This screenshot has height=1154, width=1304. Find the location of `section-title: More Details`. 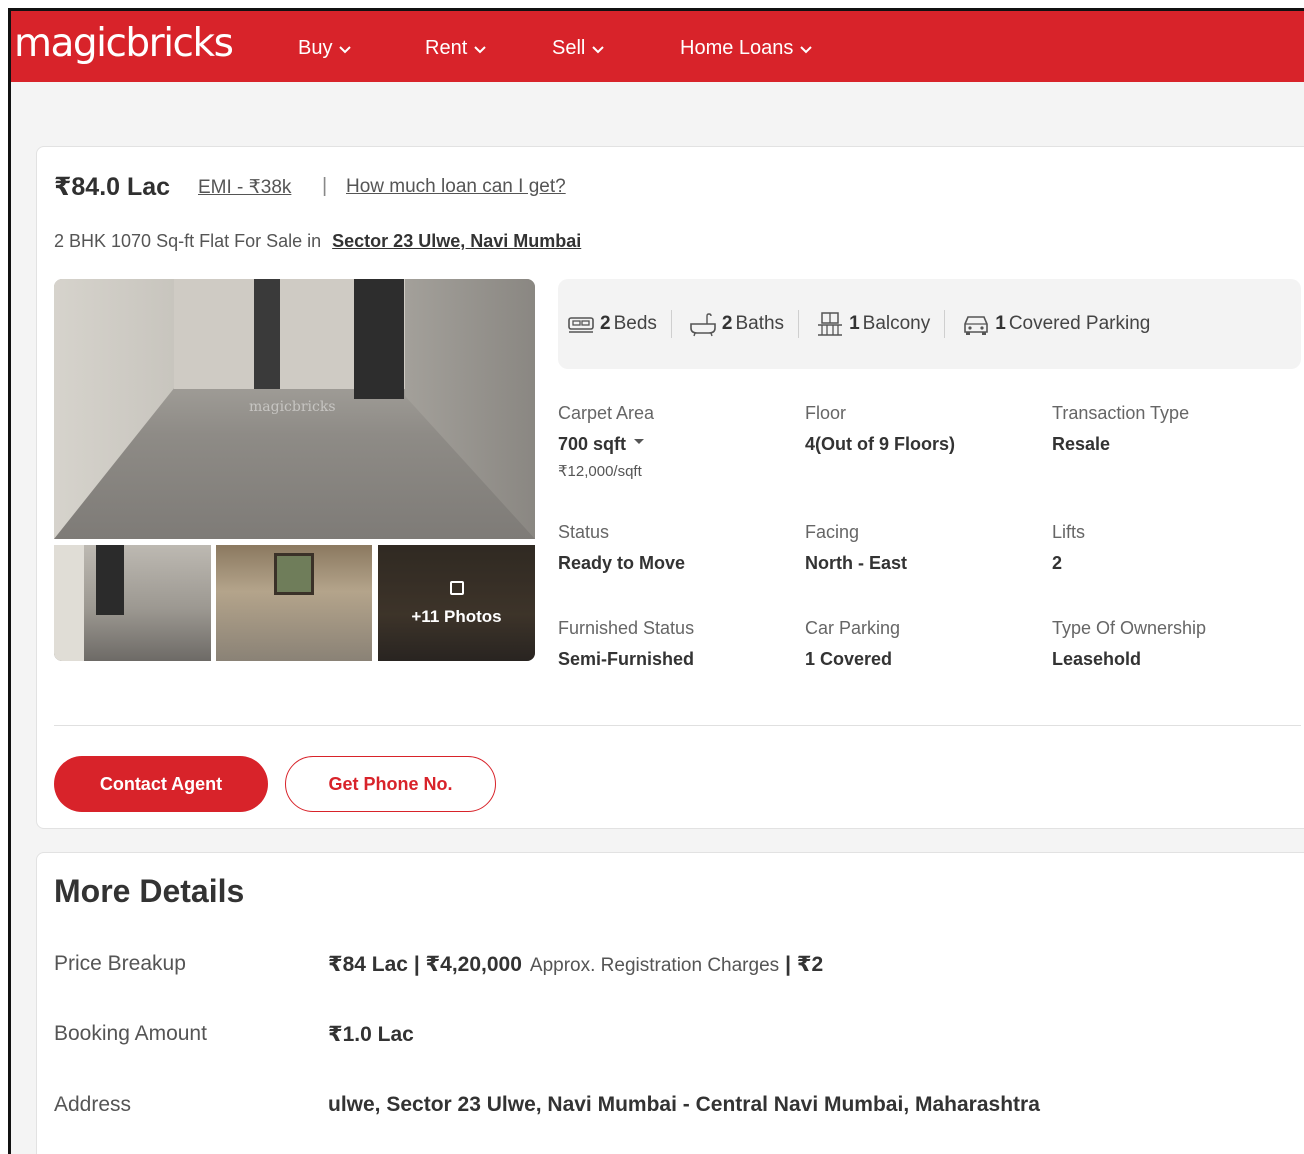

section-title: More Details is located at coordinates (149, 891).